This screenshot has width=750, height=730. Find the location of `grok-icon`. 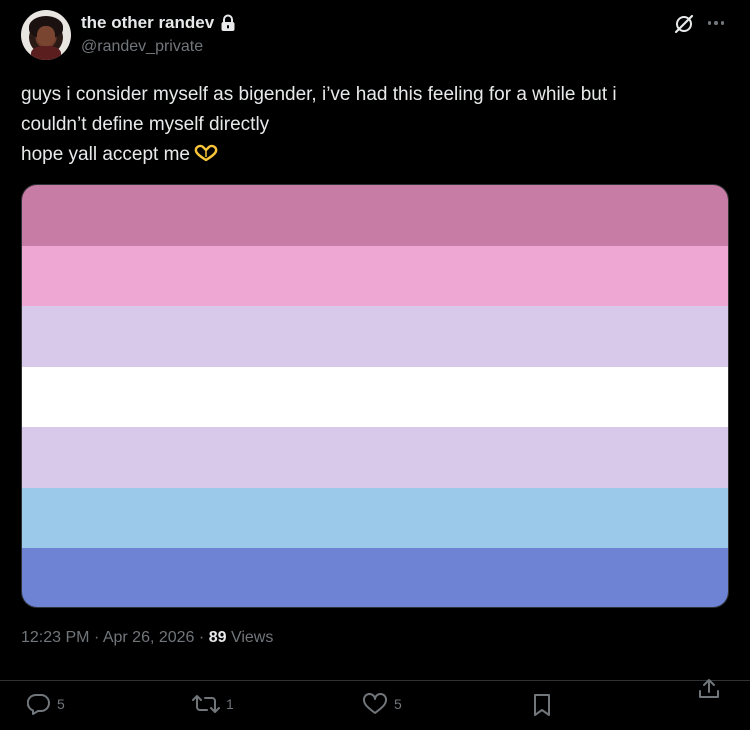

grok-icon is located at coordinates (684, 24).